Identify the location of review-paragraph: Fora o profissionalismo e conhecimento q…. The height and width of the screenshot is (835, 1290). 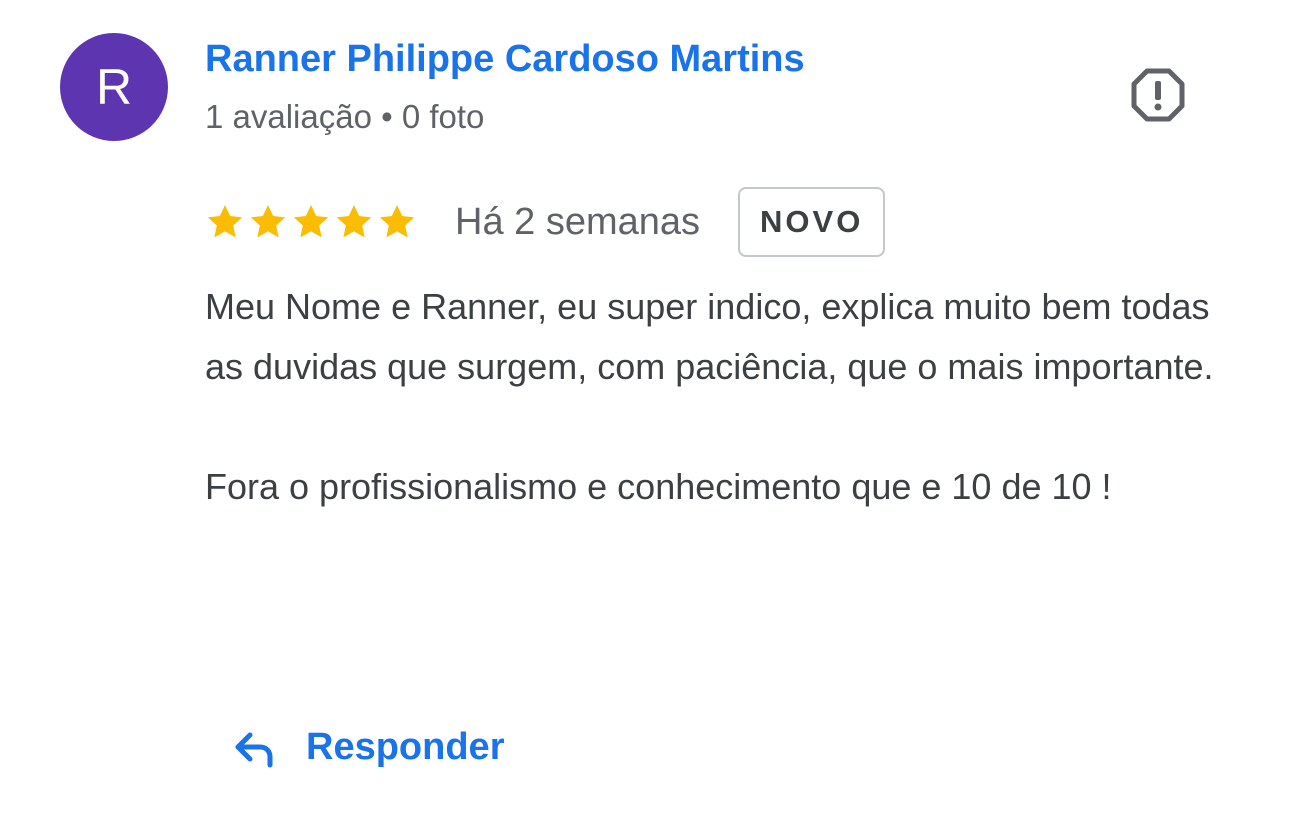
(658, 486).